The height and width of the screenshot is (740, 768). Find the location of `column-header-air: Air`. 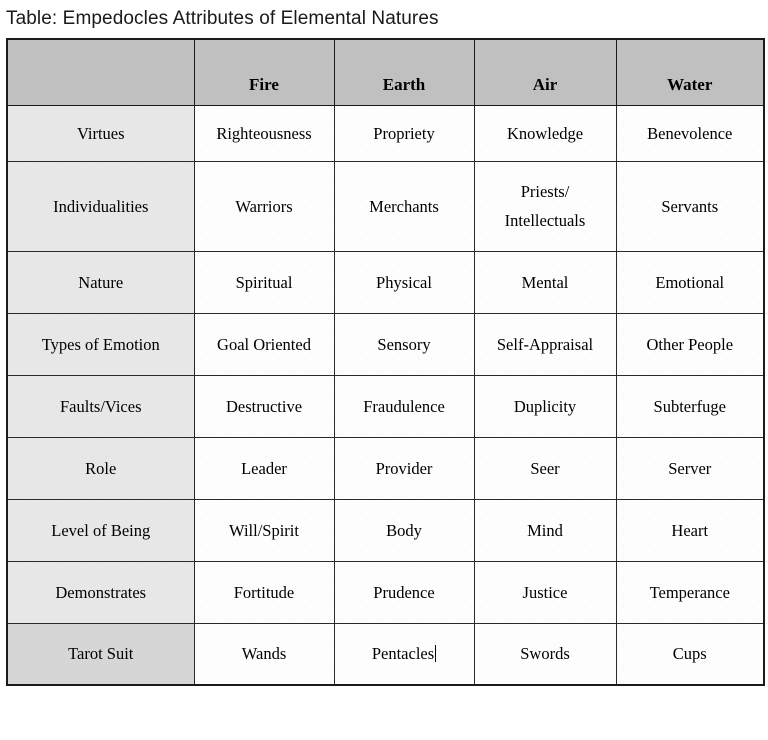

column-header-air: Air is located at coordinates (545, 72).